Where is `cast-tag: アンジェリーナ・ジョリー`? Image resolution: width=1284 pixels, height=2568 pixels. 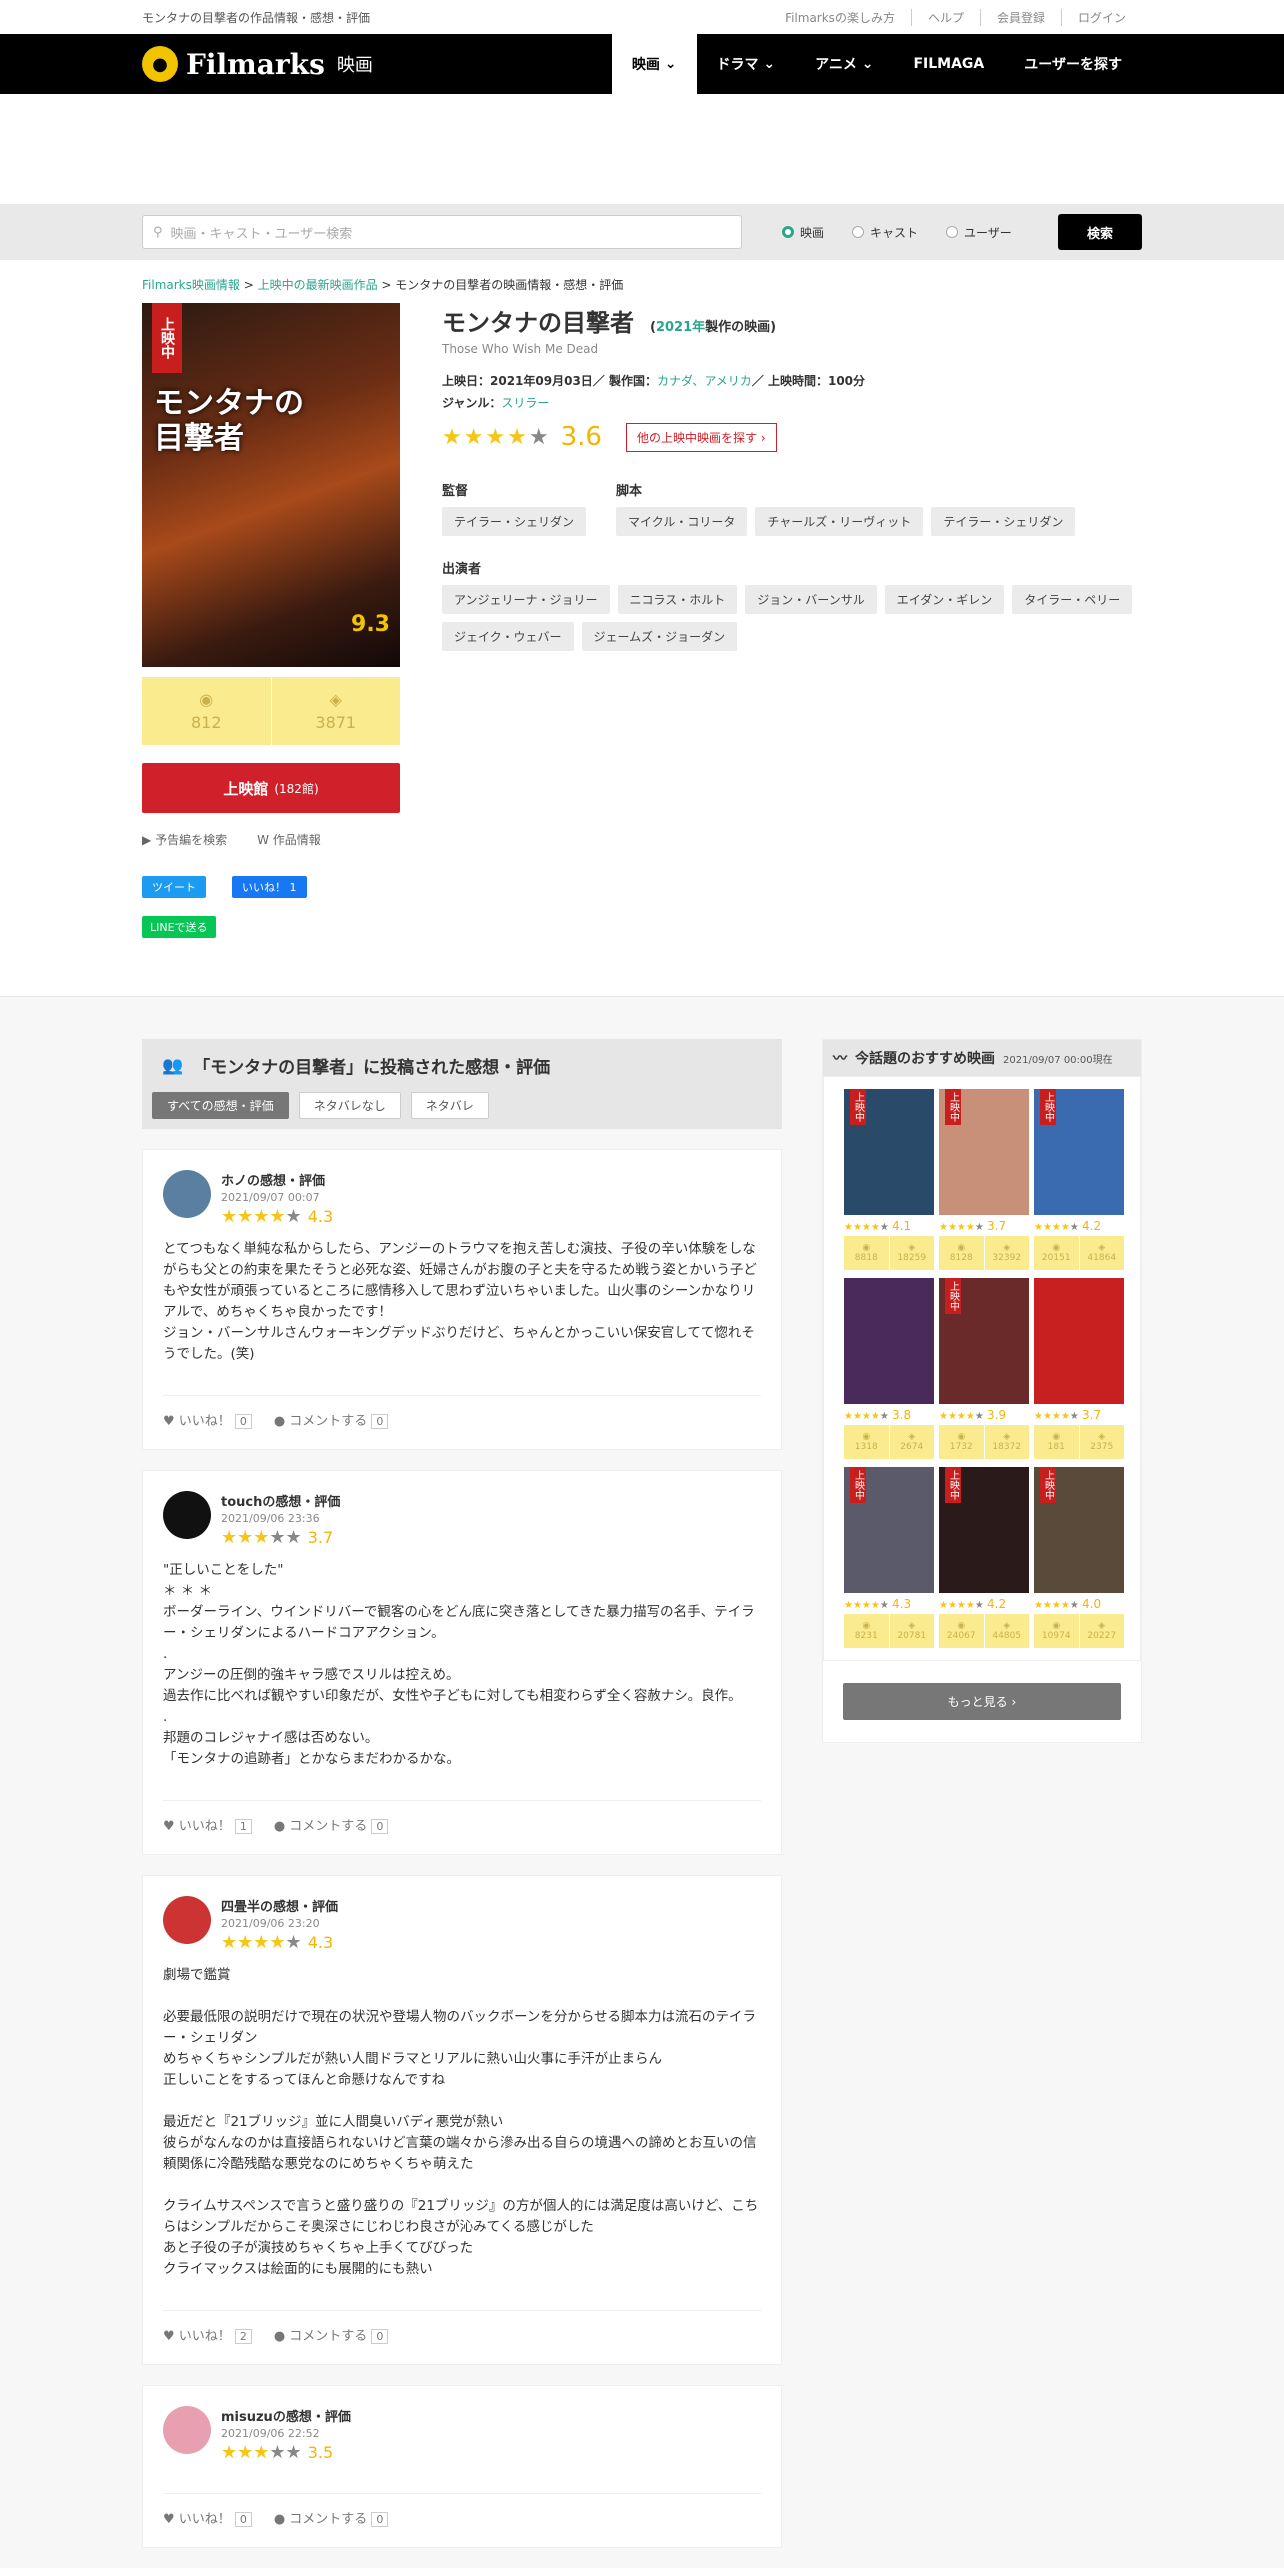
cast-tag: アンジェリーナ・ジョリー is located at coordinates (526, 599).